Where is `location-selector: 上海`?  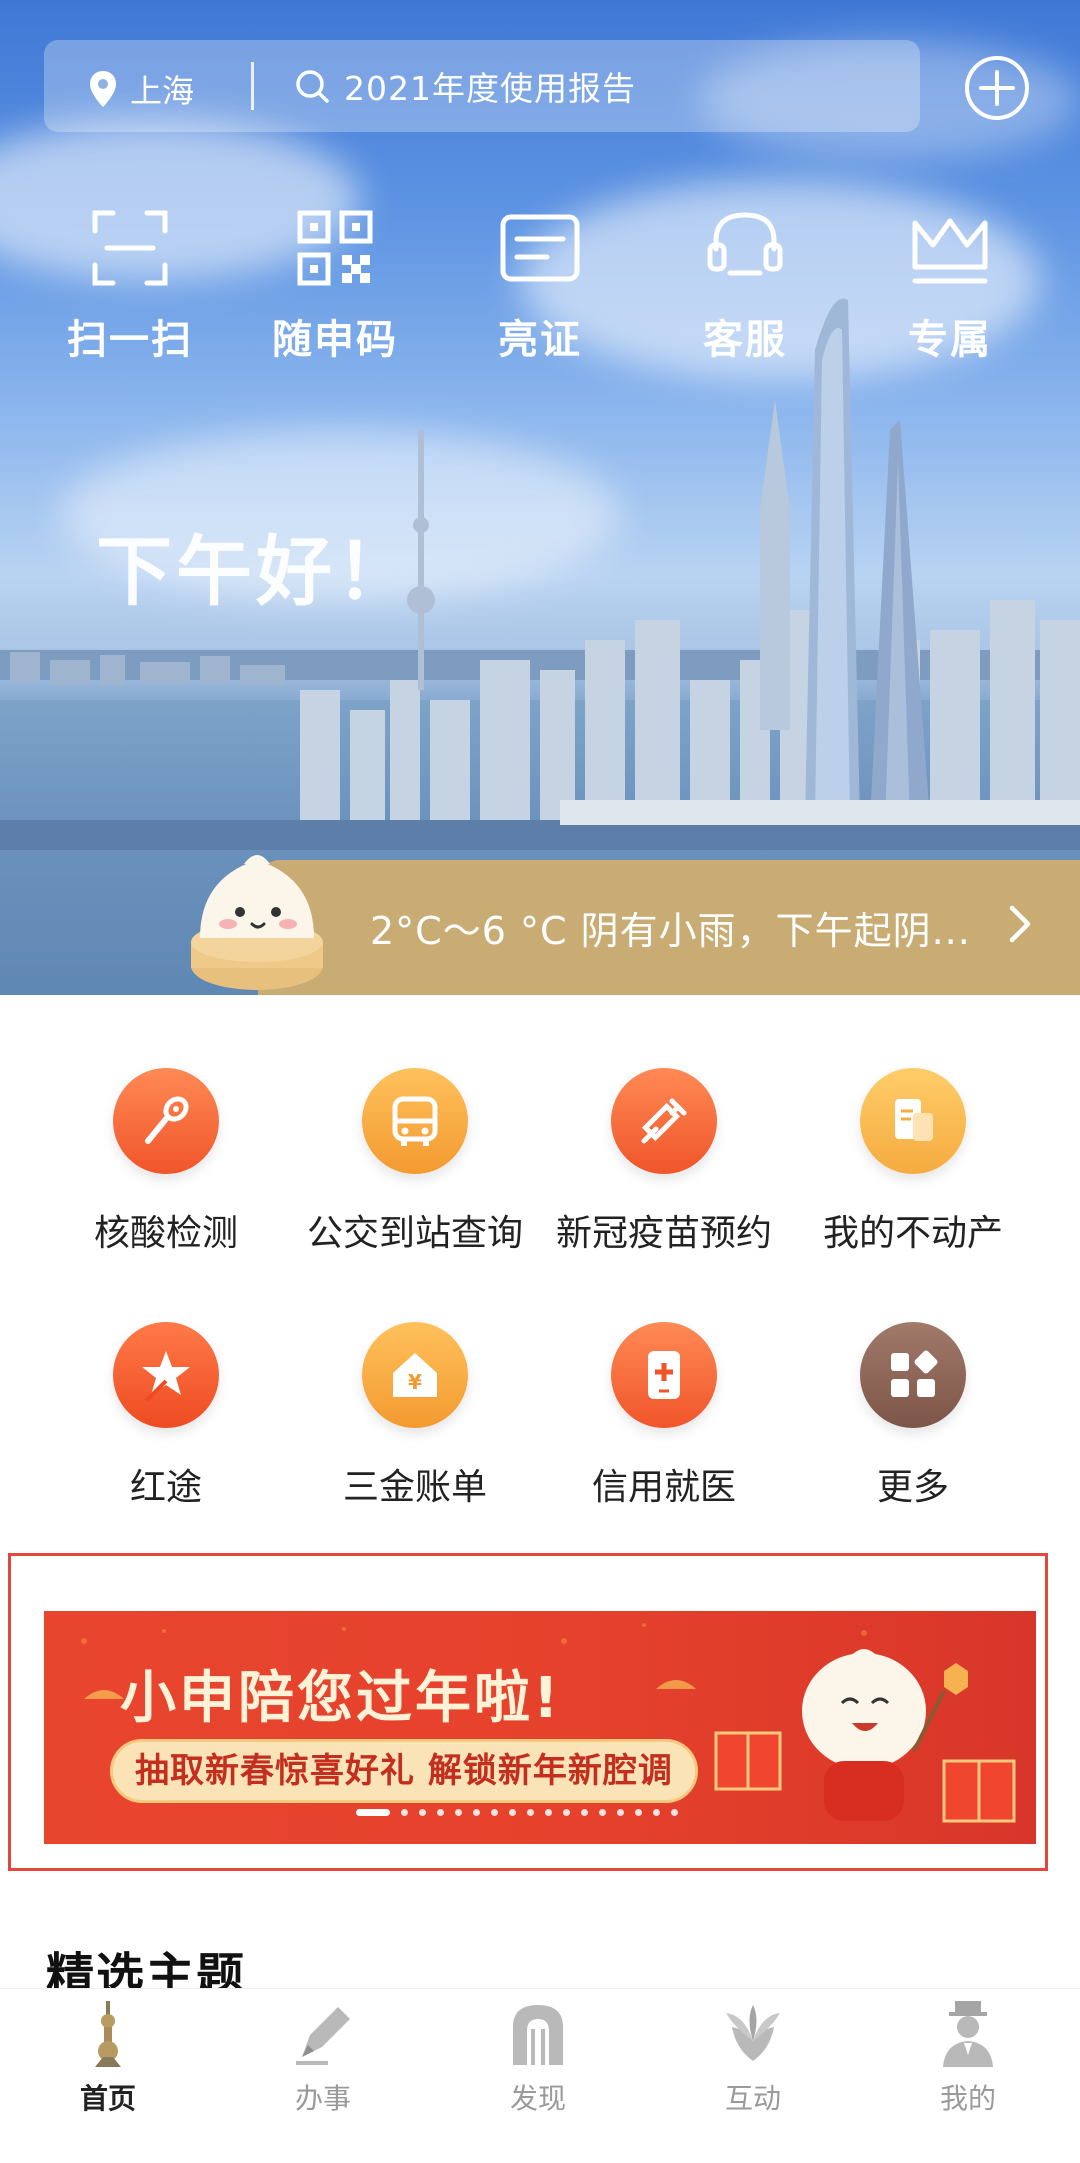
location-selector: 上海 is located at coordinates (141, 89).